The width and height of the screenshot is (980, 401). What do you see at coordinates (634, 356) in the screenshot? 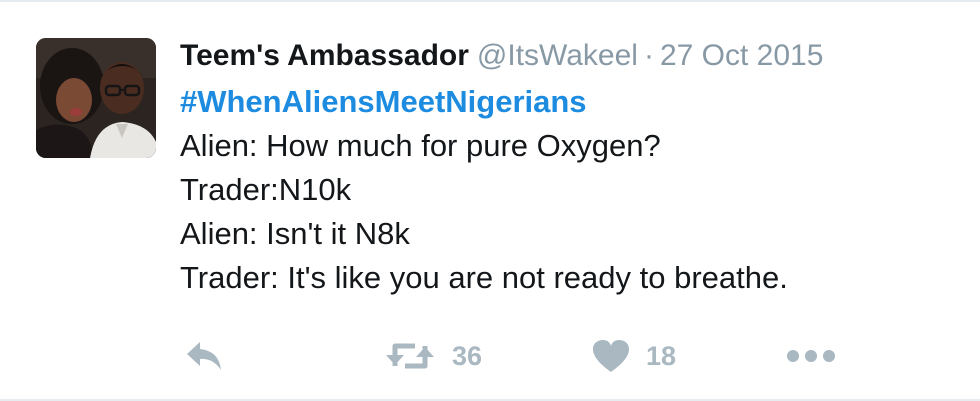
I see `like-button: 18` at bounding box center [634, 356].